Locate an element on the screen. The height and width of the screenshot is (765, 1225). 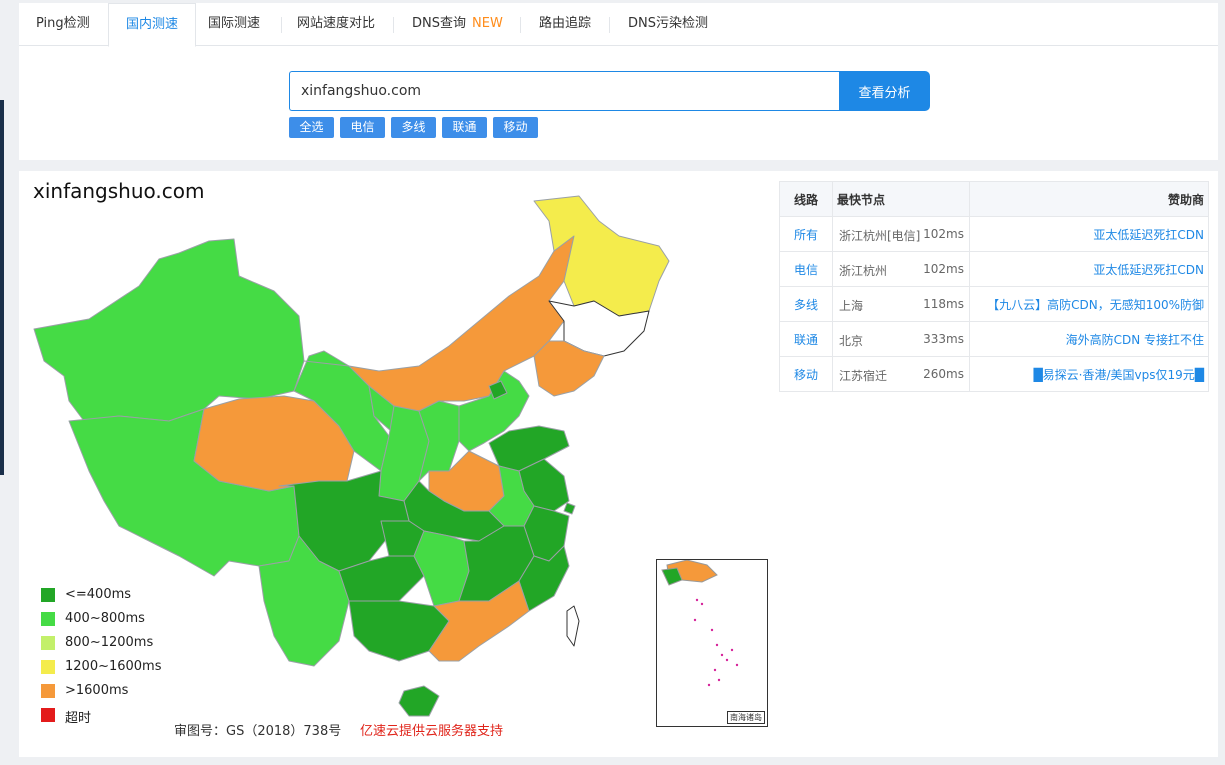
node-cell: 北京 333ms is located at coordinates (901, 339).